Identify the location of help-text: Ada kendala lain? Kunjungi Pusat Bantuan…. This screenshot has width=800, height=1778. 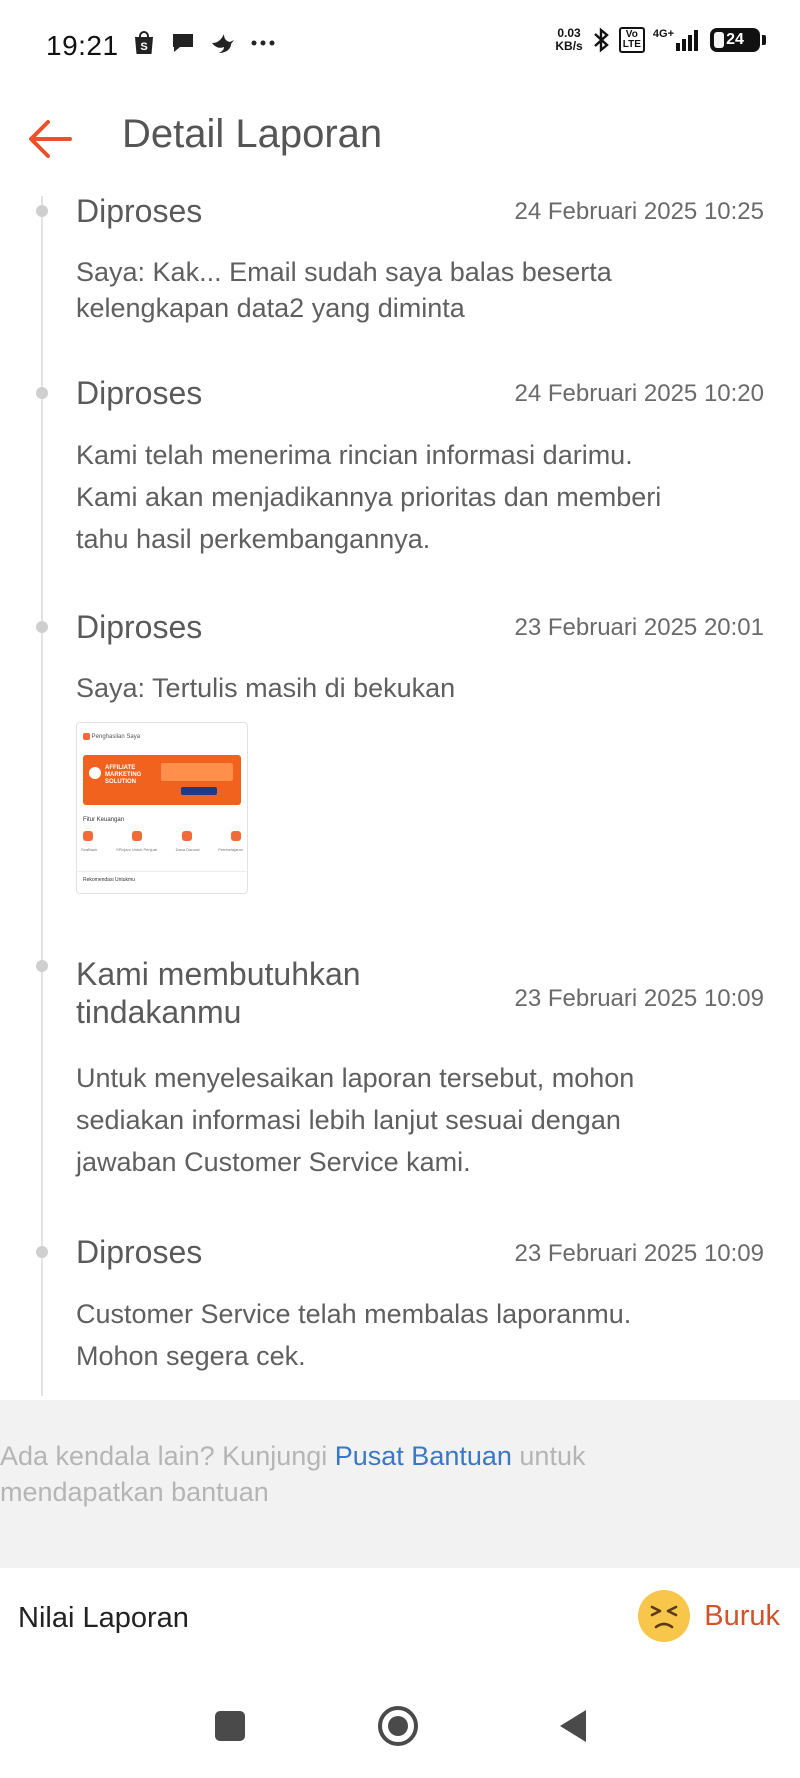
(350, 1474).